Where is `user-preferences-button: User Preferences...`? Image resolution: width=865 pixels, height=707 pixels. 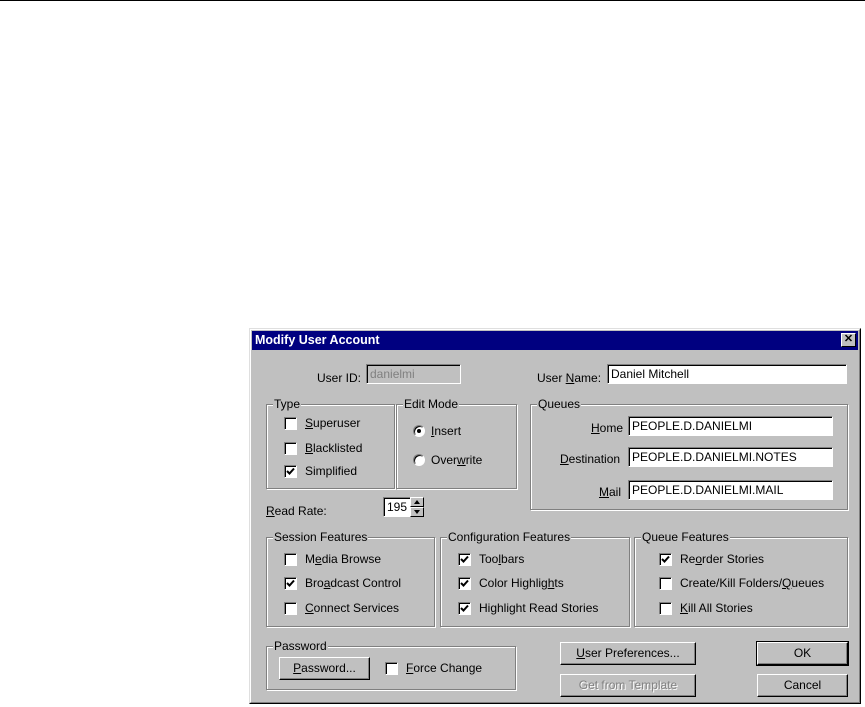
user-preferences-button: User Preferences... is located at coordinates (628, 653).